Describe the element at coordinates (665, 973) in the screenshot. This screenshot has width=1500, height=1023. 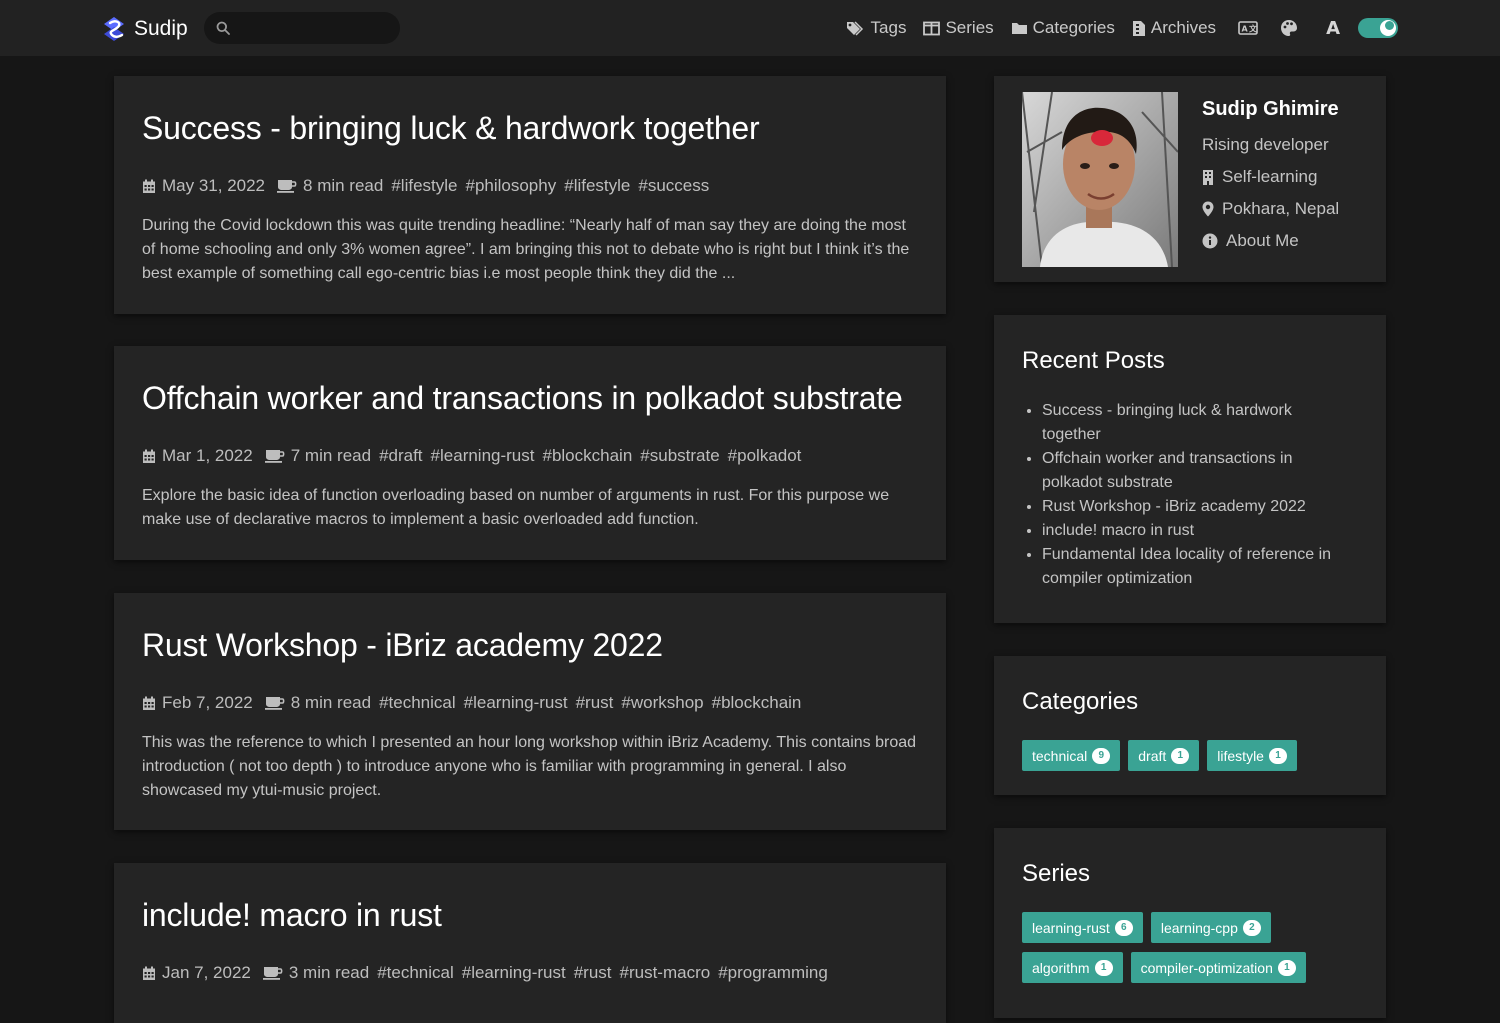
I see `tag-link: #rust-macro` at that location.